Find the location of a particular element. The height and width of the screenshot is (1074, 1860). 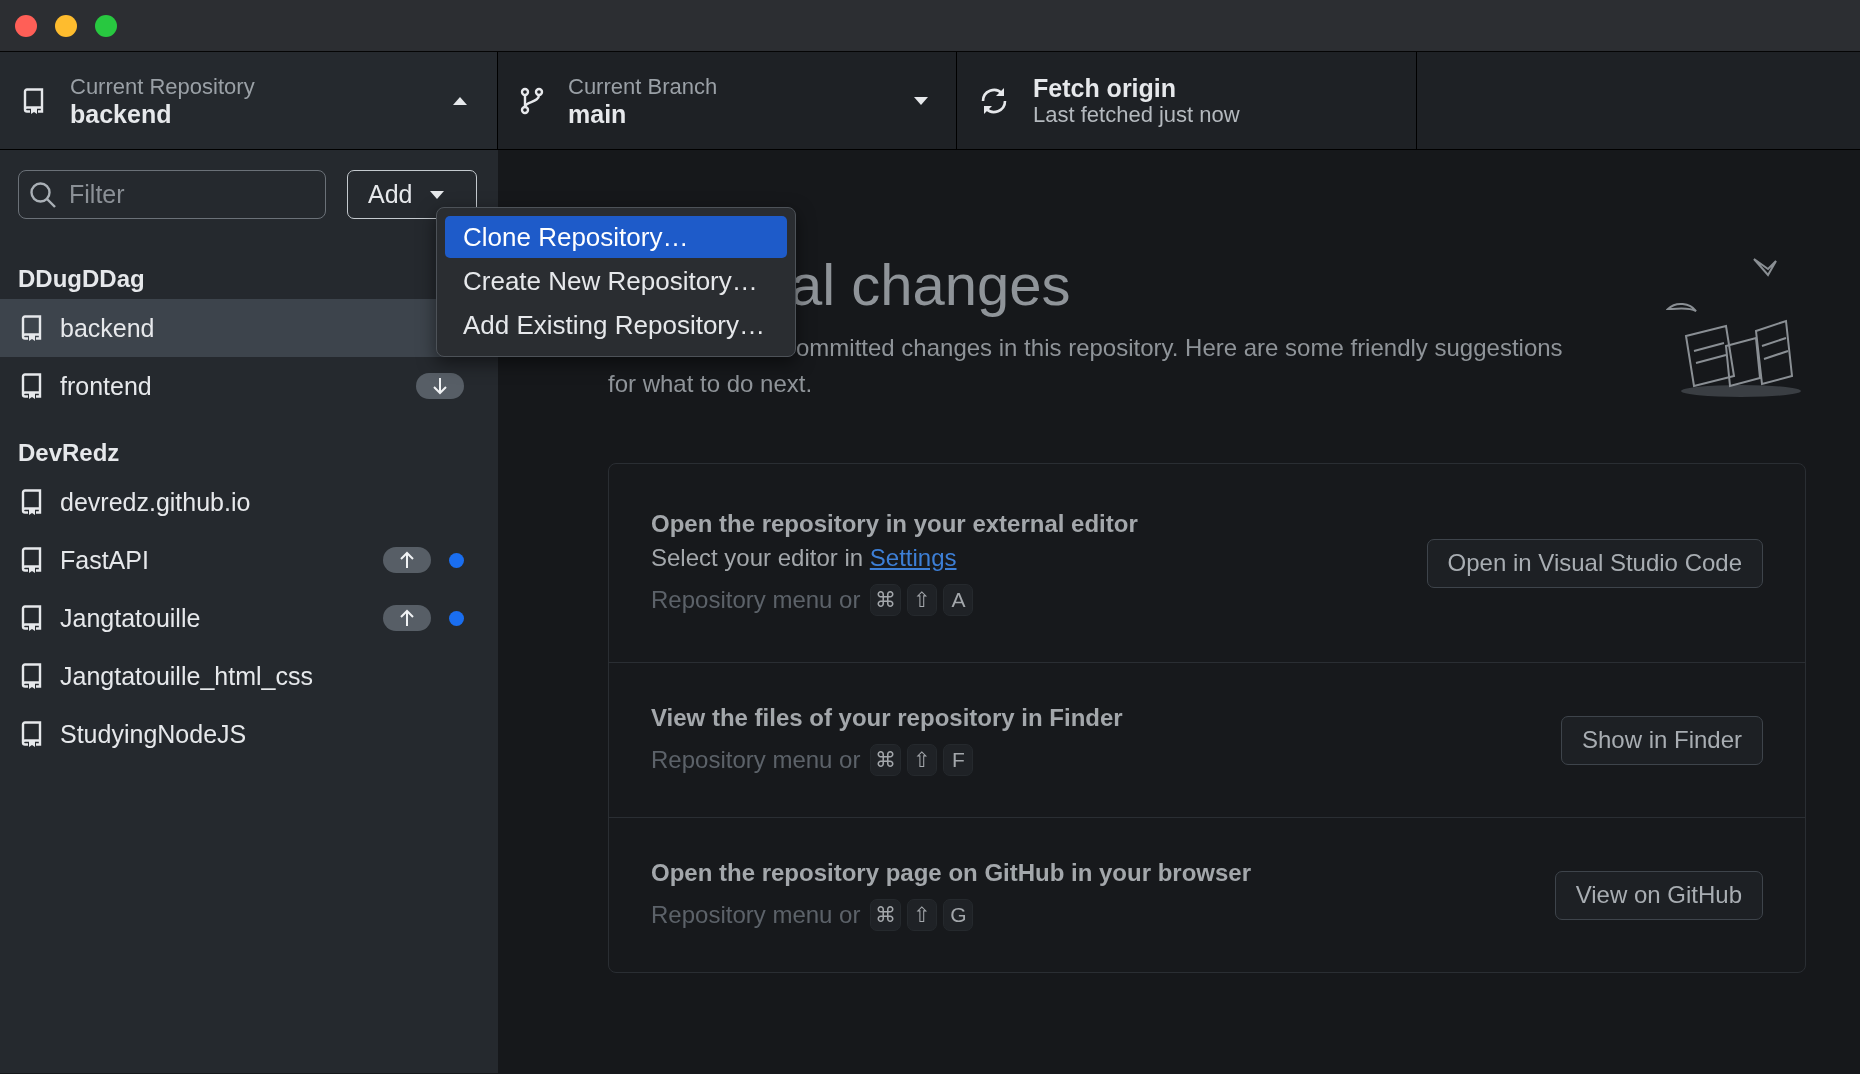

close-button is located at coordinates (26, 25).